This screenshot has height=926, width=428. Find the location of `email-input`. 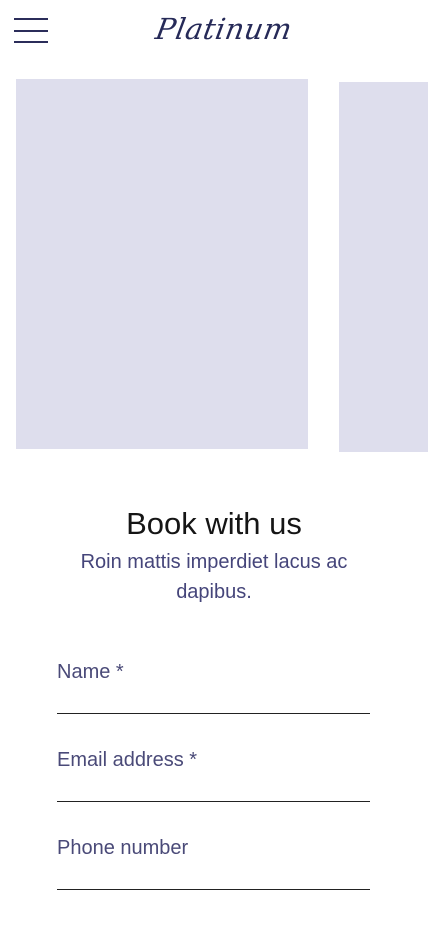

email-input is located at coordinates (213, 788).